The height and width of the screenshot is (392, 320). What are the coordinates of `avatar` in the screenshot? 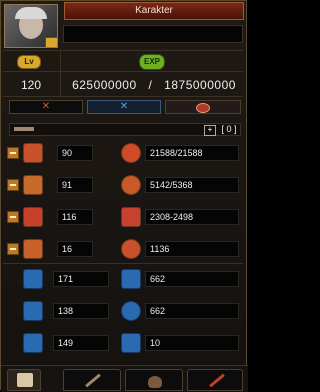 It's located at (31, 26).